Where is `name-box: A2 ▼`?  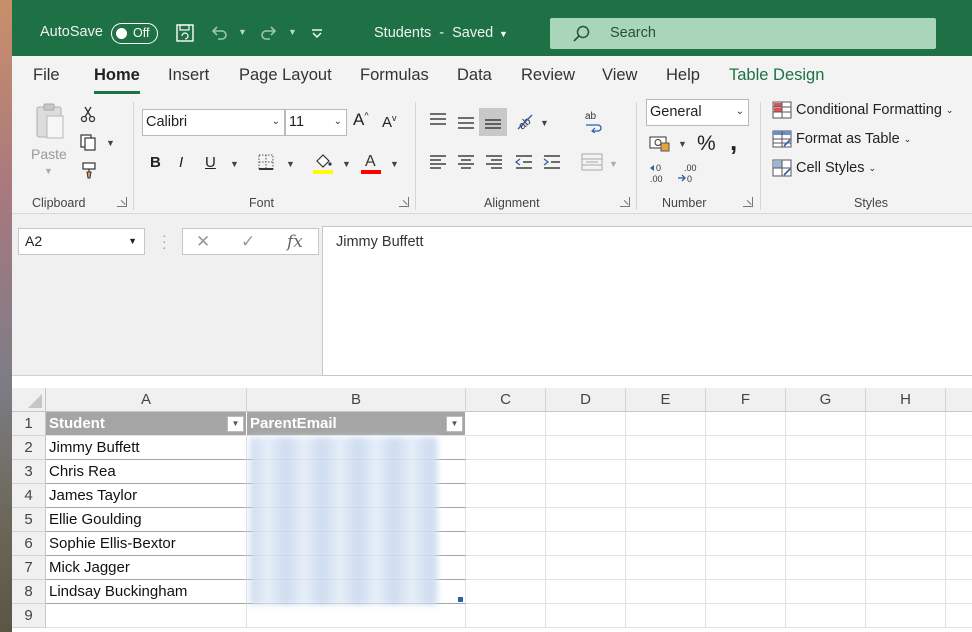
name-box: A2 ▼ is located at coordinates (81, 241).